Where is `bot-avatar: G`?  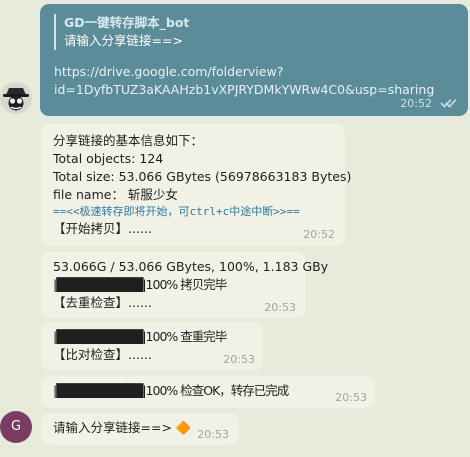
bot-avatar: G is located at coordinates (16, 427).